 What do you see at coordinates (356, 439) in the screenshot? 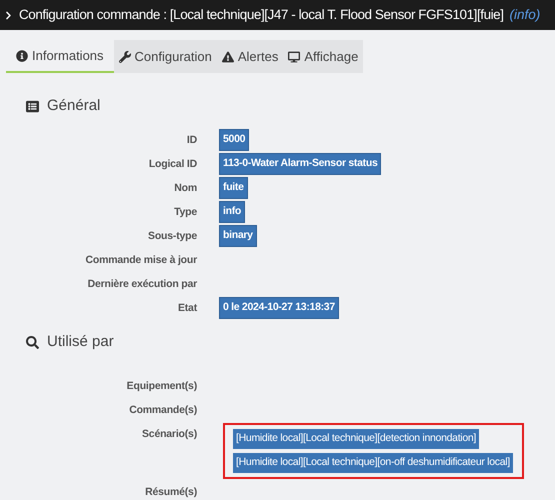
I see `value-tag: [Humidite local][Local technique][detection innondation]` at bounding box center [356, 439].